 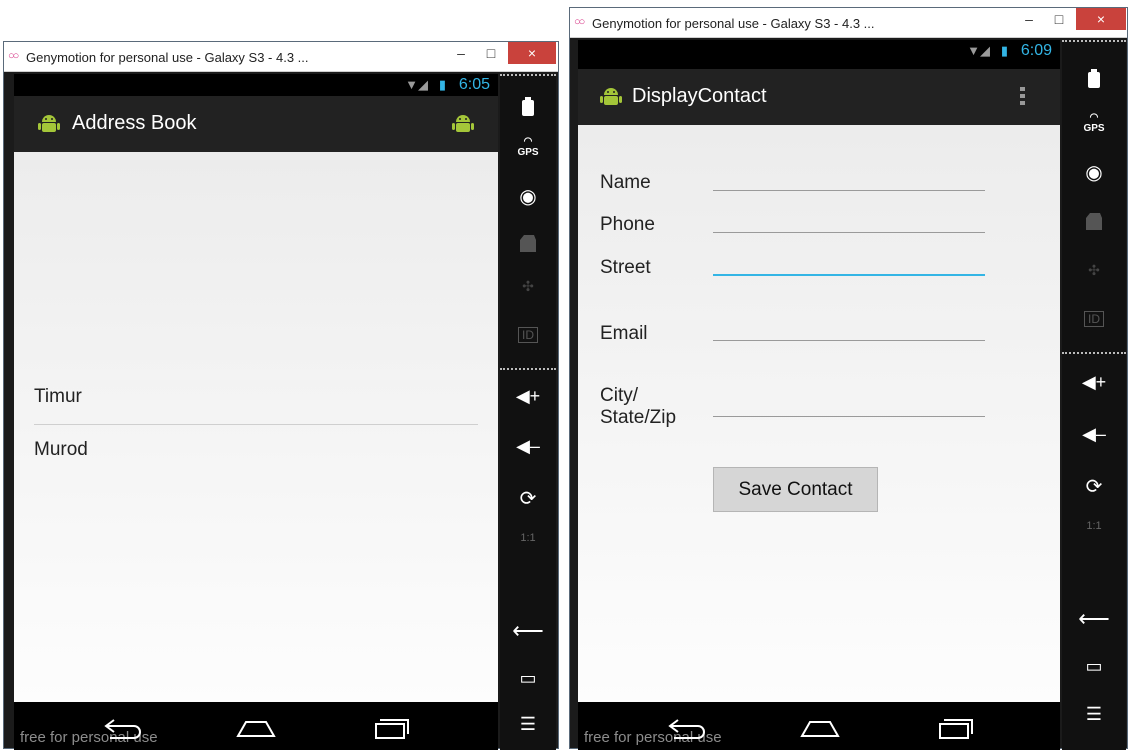 I want to click on city-state-zip-label-line1: City/, so click(x=619, y=395).